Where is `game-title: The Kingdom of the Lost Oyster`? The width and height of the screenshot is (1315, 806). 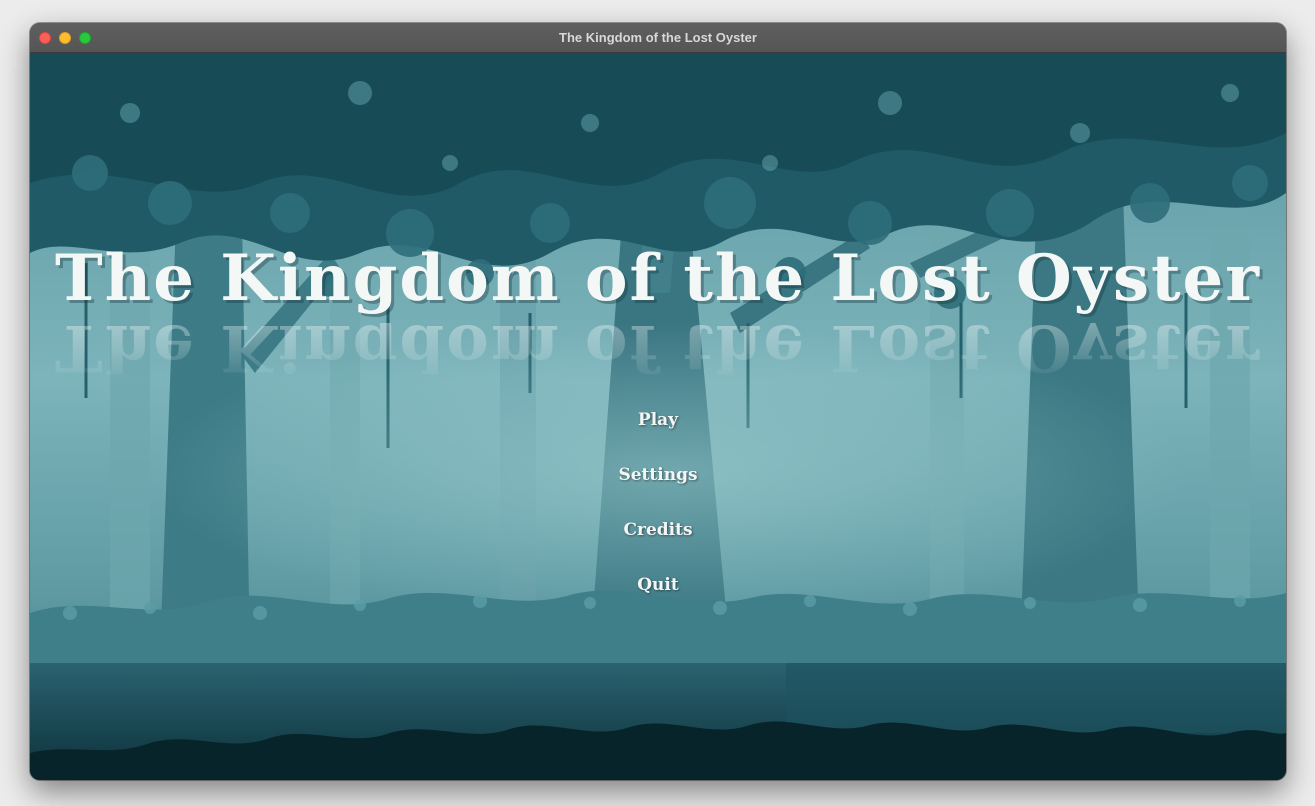
game-title: The Kingdom of the Lost Oyster is located at coordinates (658, 278).